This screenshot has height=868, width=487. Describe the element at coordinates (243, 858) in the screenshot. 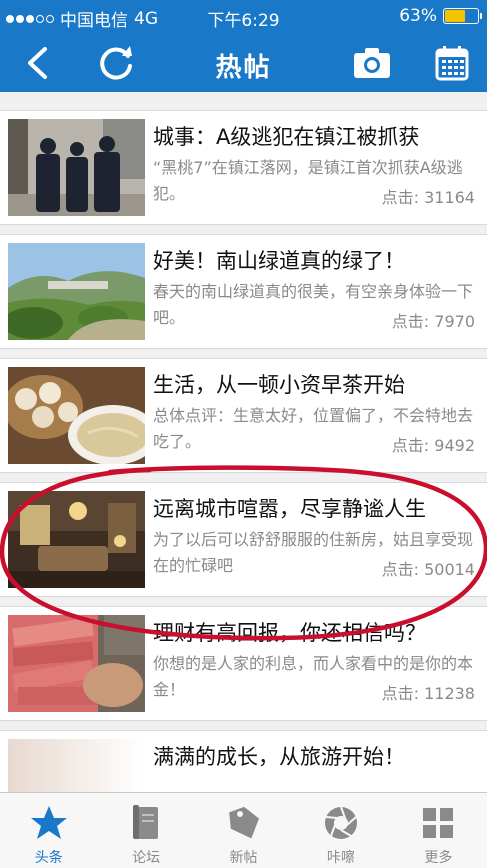

I see `tab-label: 新帖` at that location.